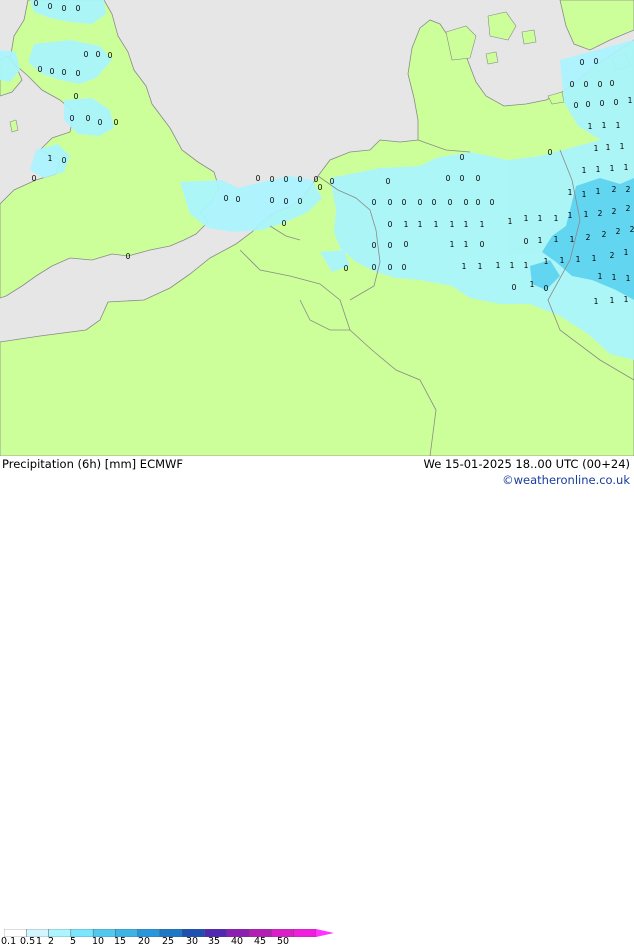 The image size is (634, 947). I want to click on legend-tick-label: 25, so click(168, 941).